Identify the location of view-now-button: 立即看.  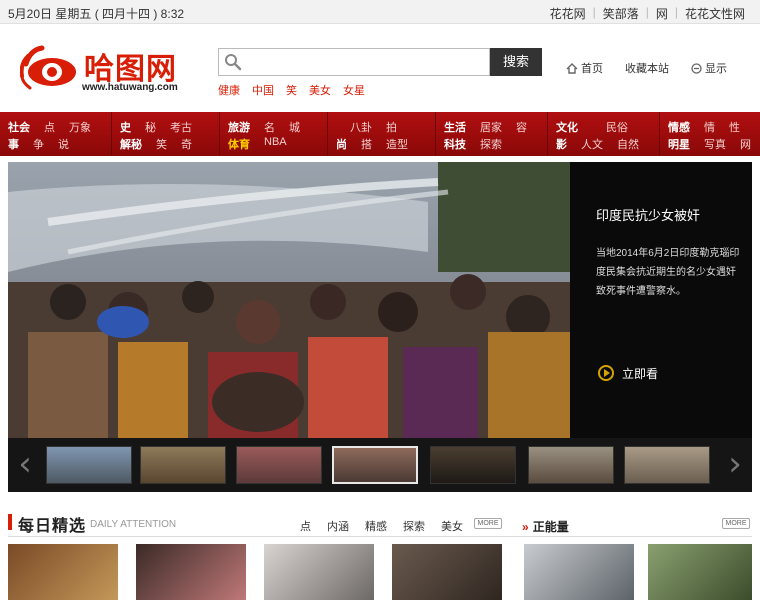
(642, 373).